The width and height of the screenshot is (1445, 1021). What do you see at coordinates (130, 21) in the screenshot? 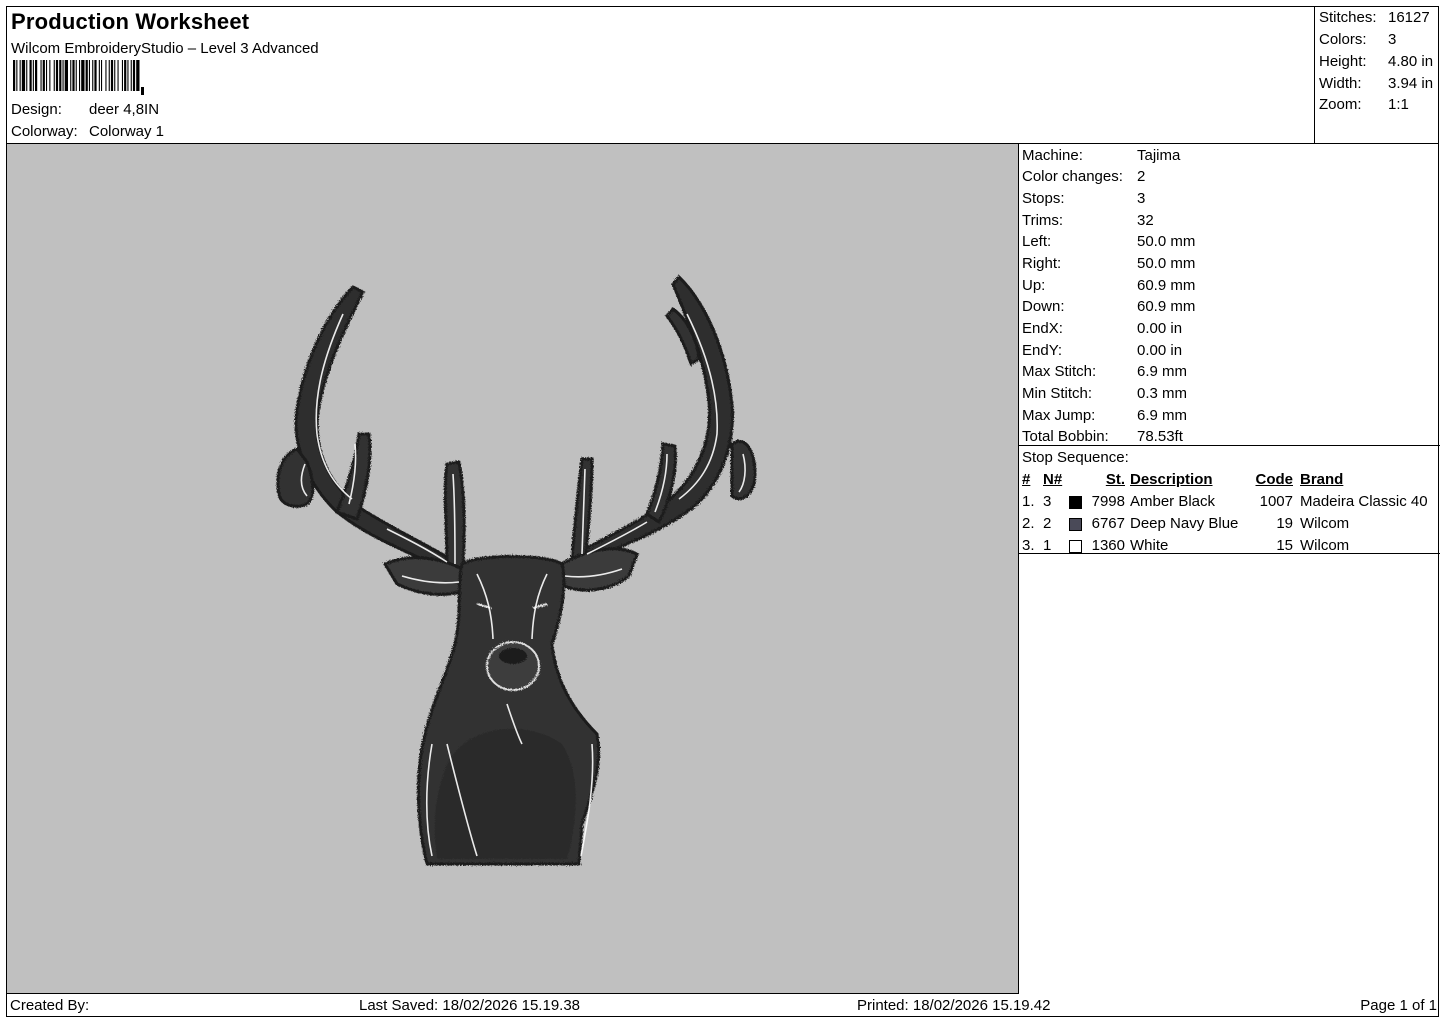
I see `page-title: Production Worksheet` at bounding box center [130, 21].